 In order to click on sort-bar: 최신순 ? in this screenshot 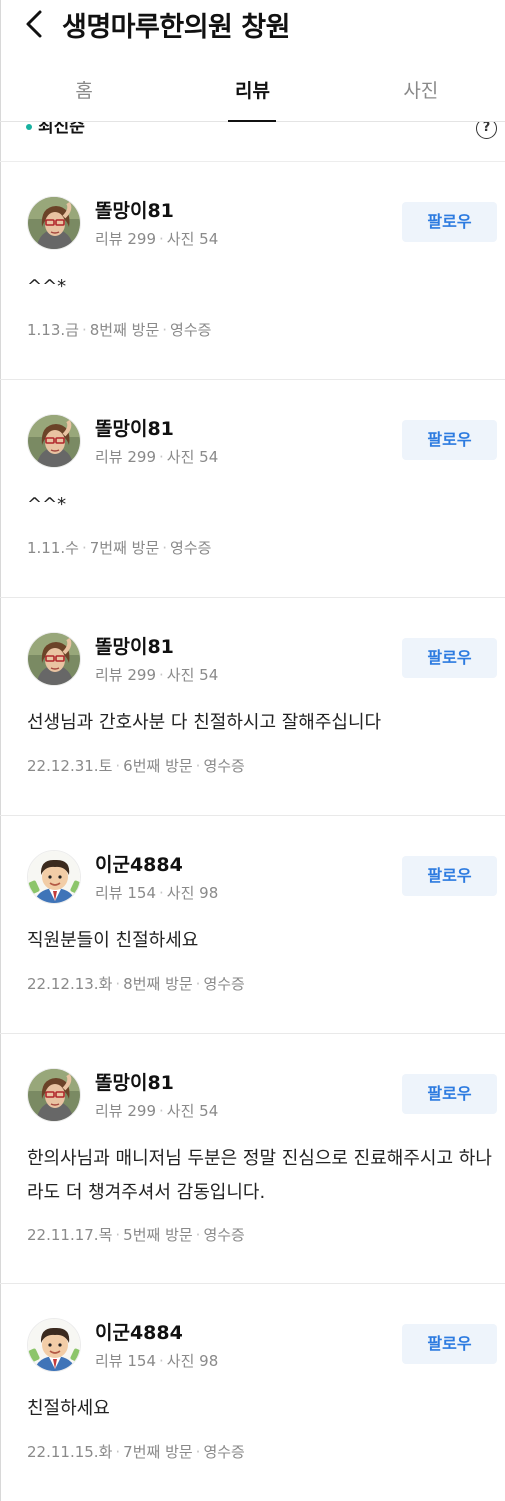, I will do `click(252, 142)`.